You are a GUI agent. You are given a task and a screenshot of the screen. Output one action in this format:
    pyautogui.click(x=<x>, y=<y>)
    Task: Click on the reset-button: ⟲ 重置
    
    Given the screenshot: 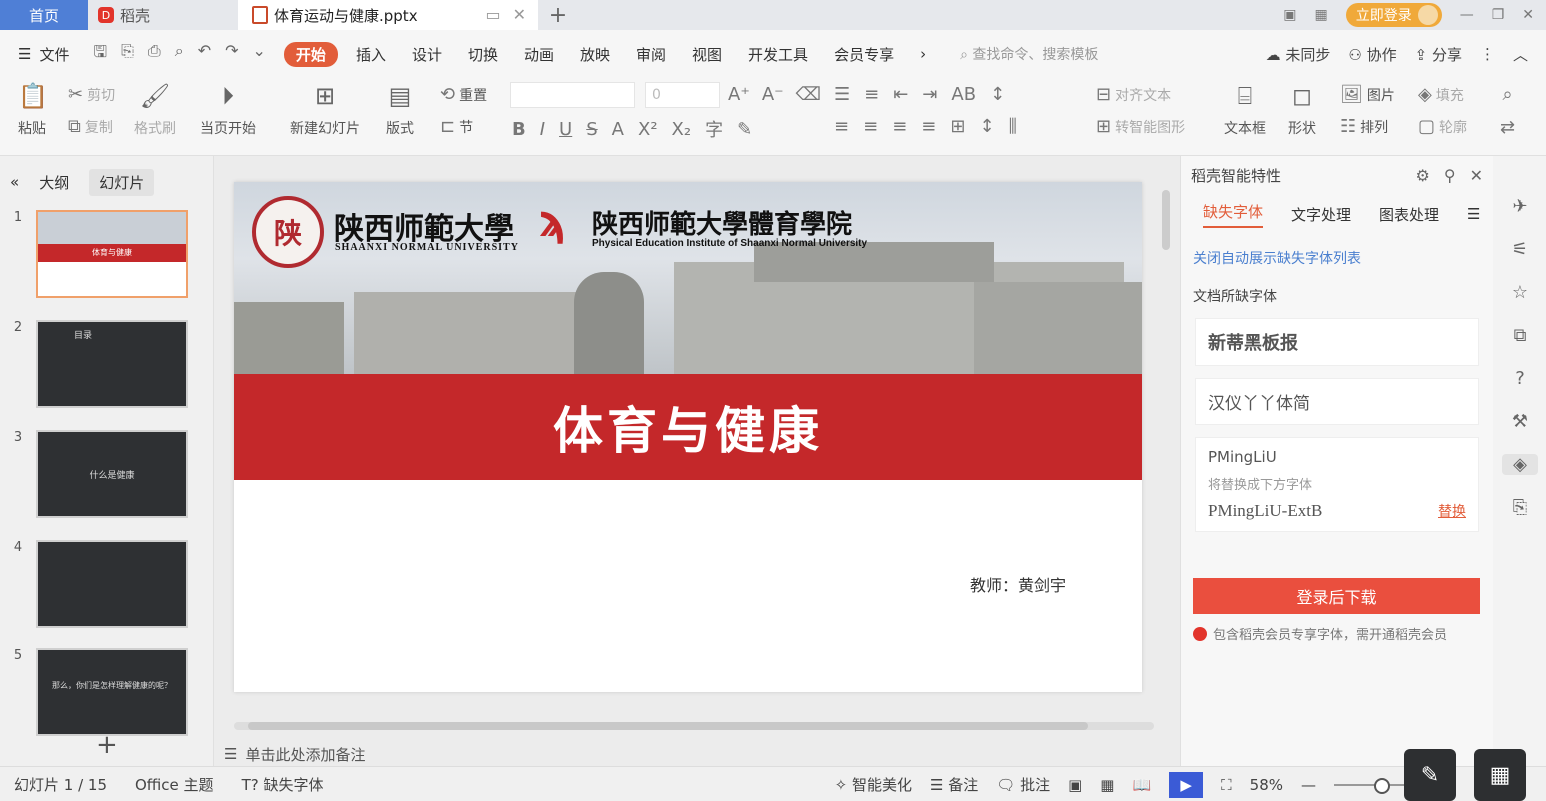 What is the action you would take?
    pyautogui.click(x=463, y=94)
    